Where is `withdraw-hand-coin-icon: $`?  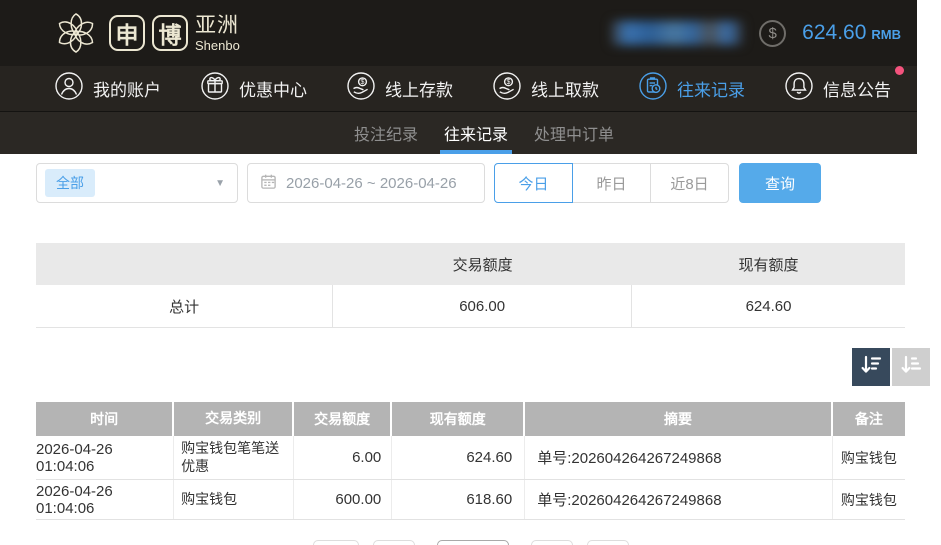
withdraw-hand-coin-icon: $ is located at coordinates (507, 88).